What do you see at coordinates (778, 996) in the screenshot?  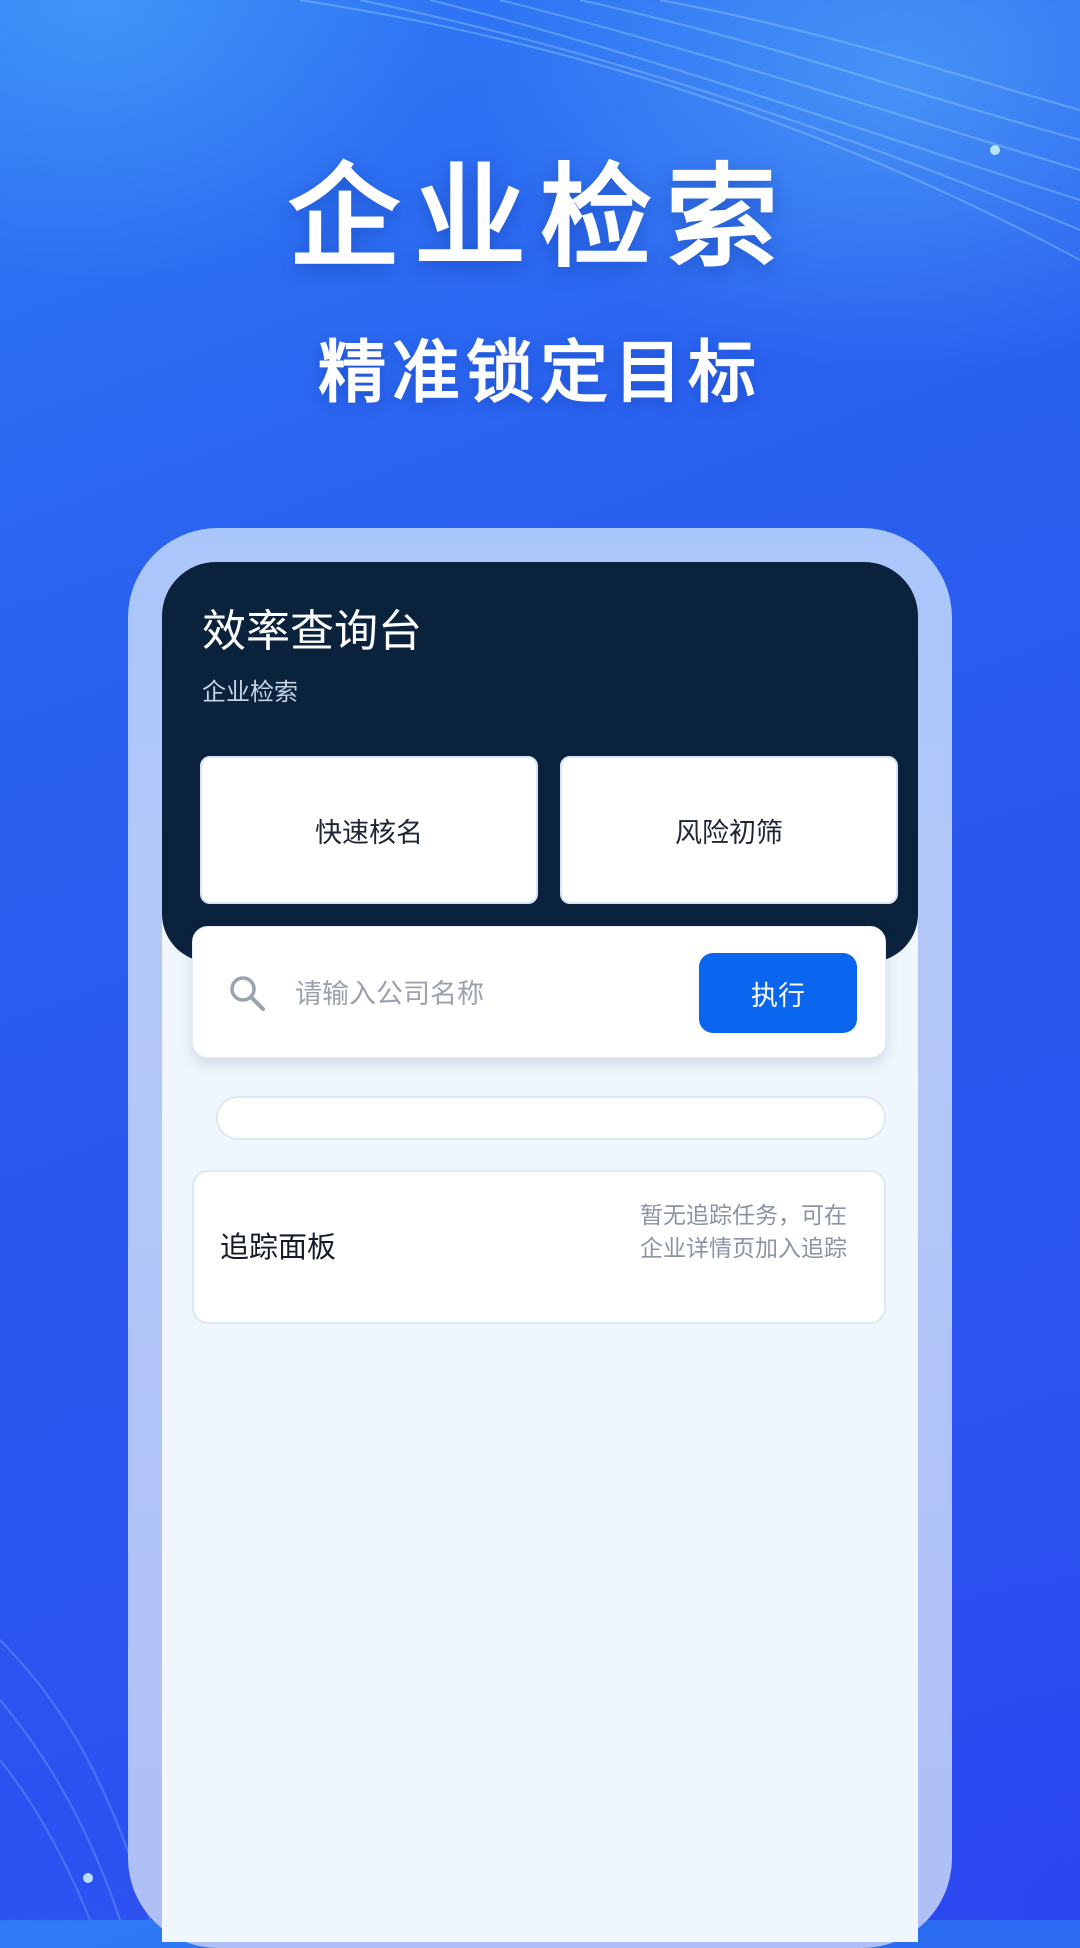 I see `execute-button-label: 执行` at bounding box center [778, 996].